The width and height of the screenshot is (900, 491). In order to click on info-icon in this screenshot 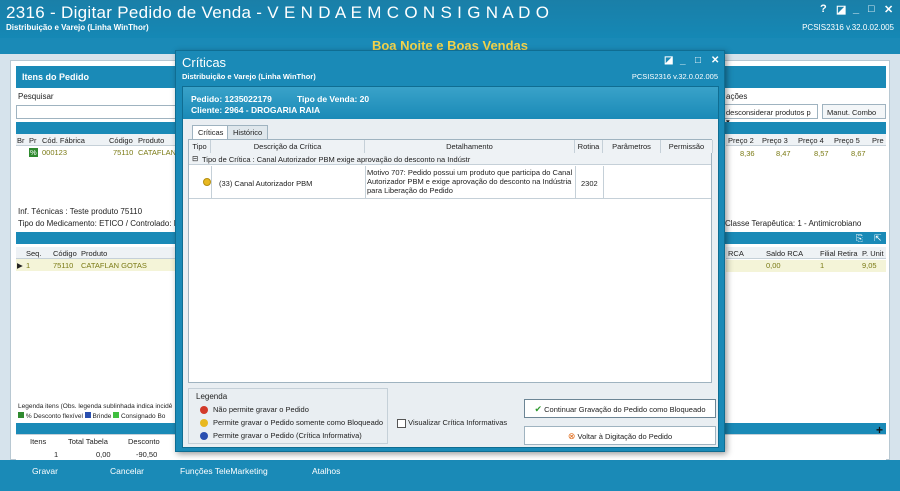, I will do `click(204, 436)`.